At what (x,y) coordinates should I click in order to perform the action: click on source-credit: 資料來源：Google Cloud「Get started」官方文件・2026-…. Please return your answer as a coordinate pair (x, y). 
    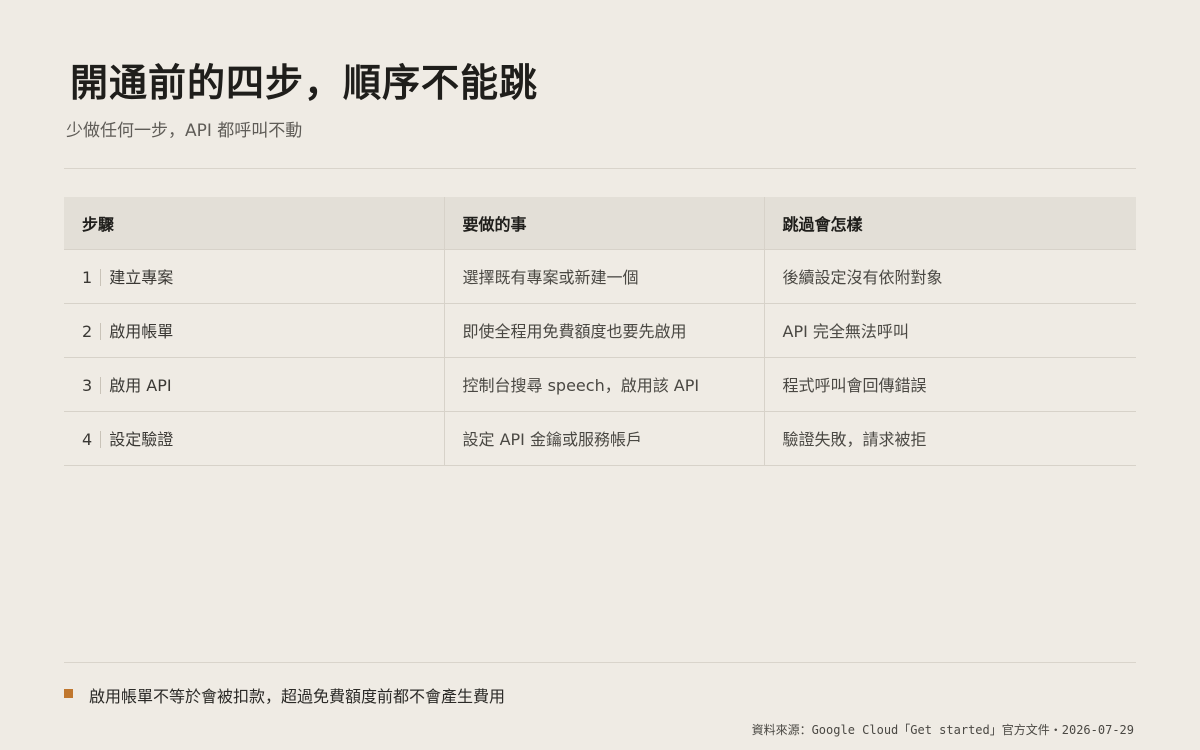
    Looking at the image, I should click on (942, 730).